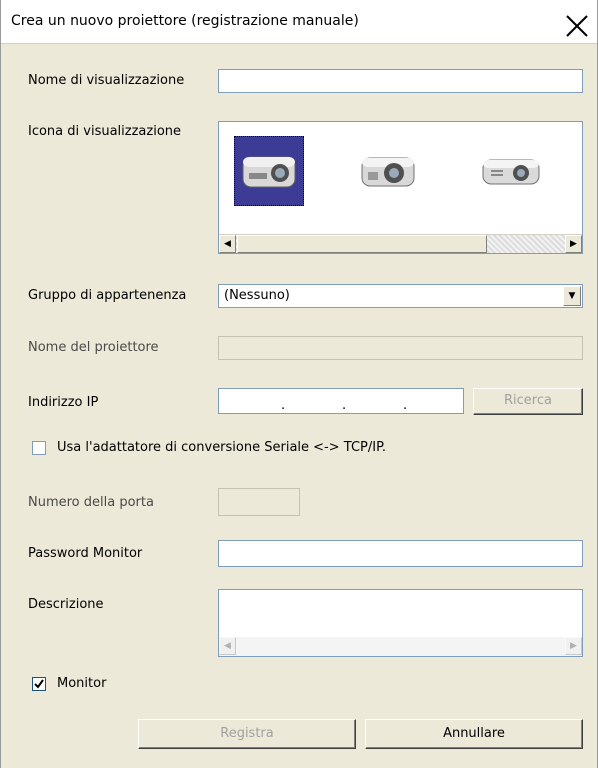  Describe the element at coordinates (106, 80) in the screenshot. I see `display-name-label: Nome di visualizzazione` at that location.